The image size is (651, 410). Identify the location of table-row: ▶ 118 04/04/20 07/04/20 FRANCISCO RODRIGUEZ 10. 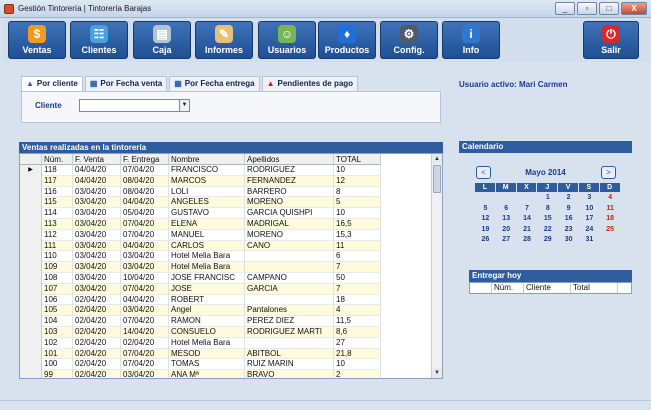
(200, 170).